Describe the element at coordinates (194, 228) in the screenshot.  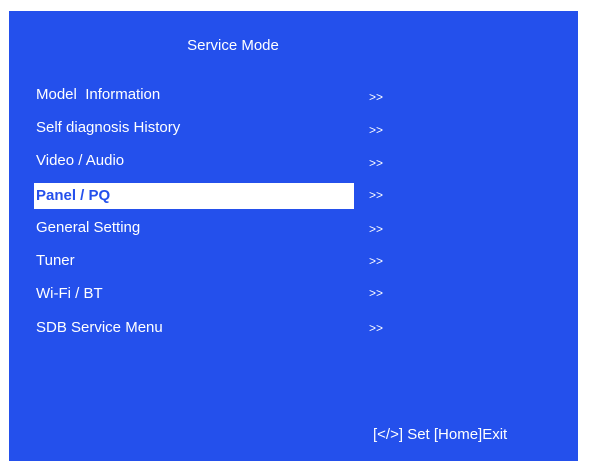
I see `menu-item-general-setting: General Setting` at that location.